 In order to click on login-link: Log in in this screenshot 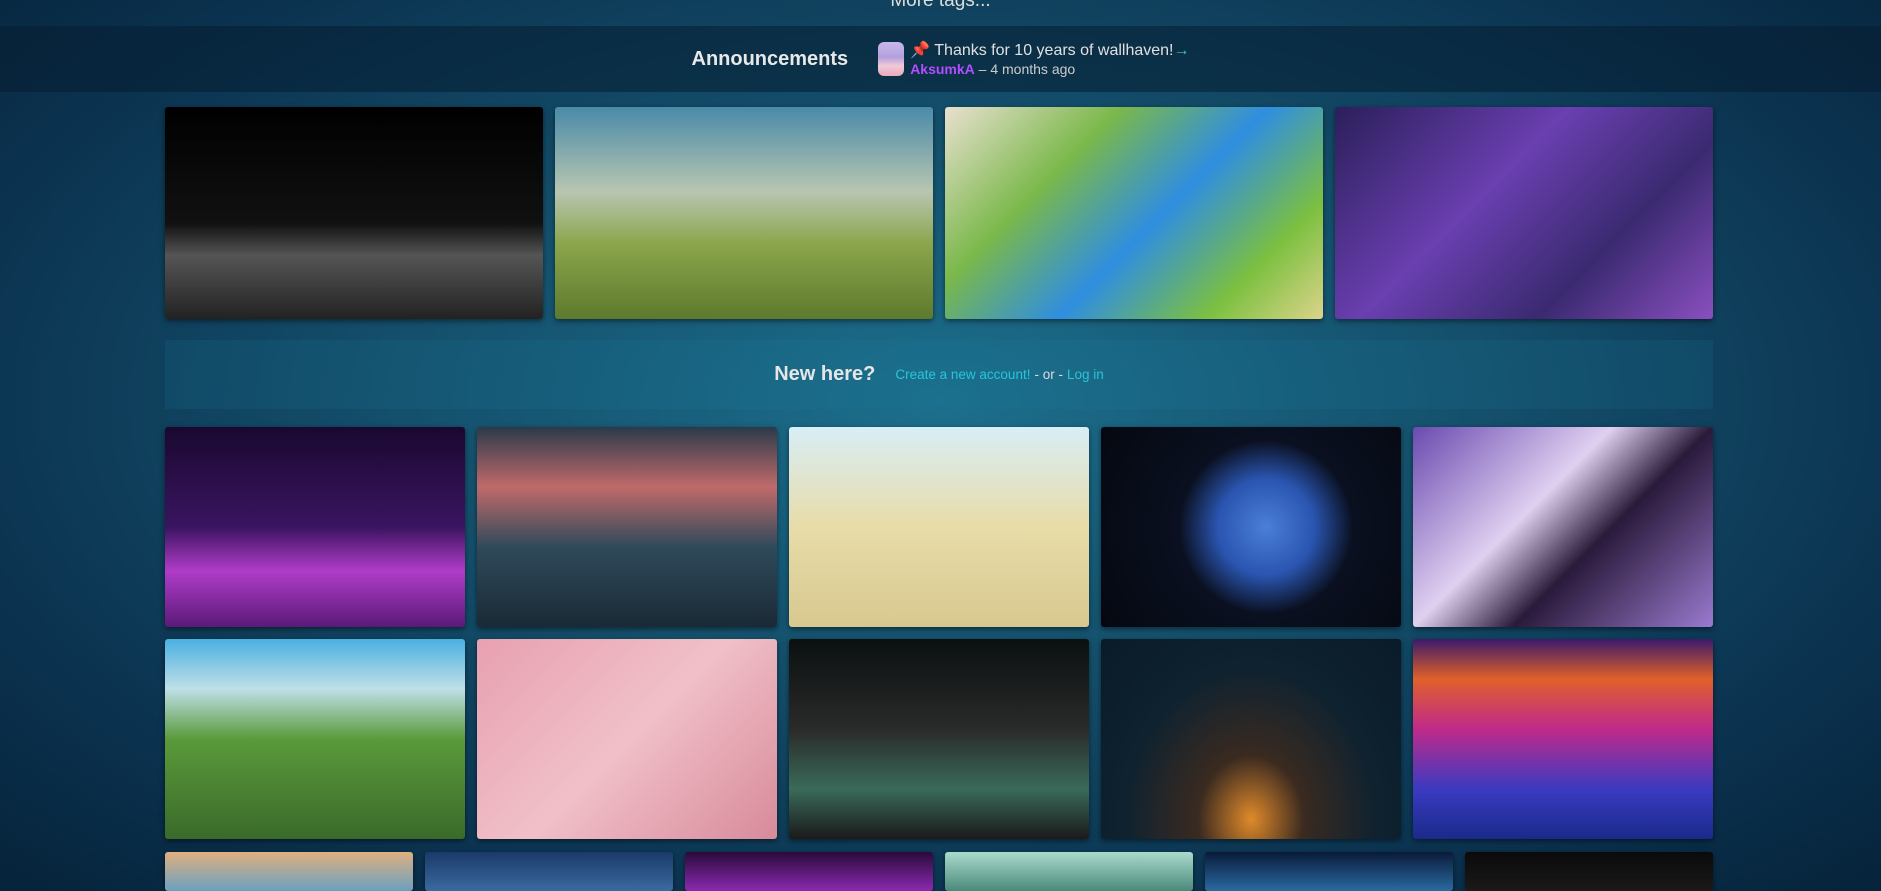, I will do `click(1085, 374)`.